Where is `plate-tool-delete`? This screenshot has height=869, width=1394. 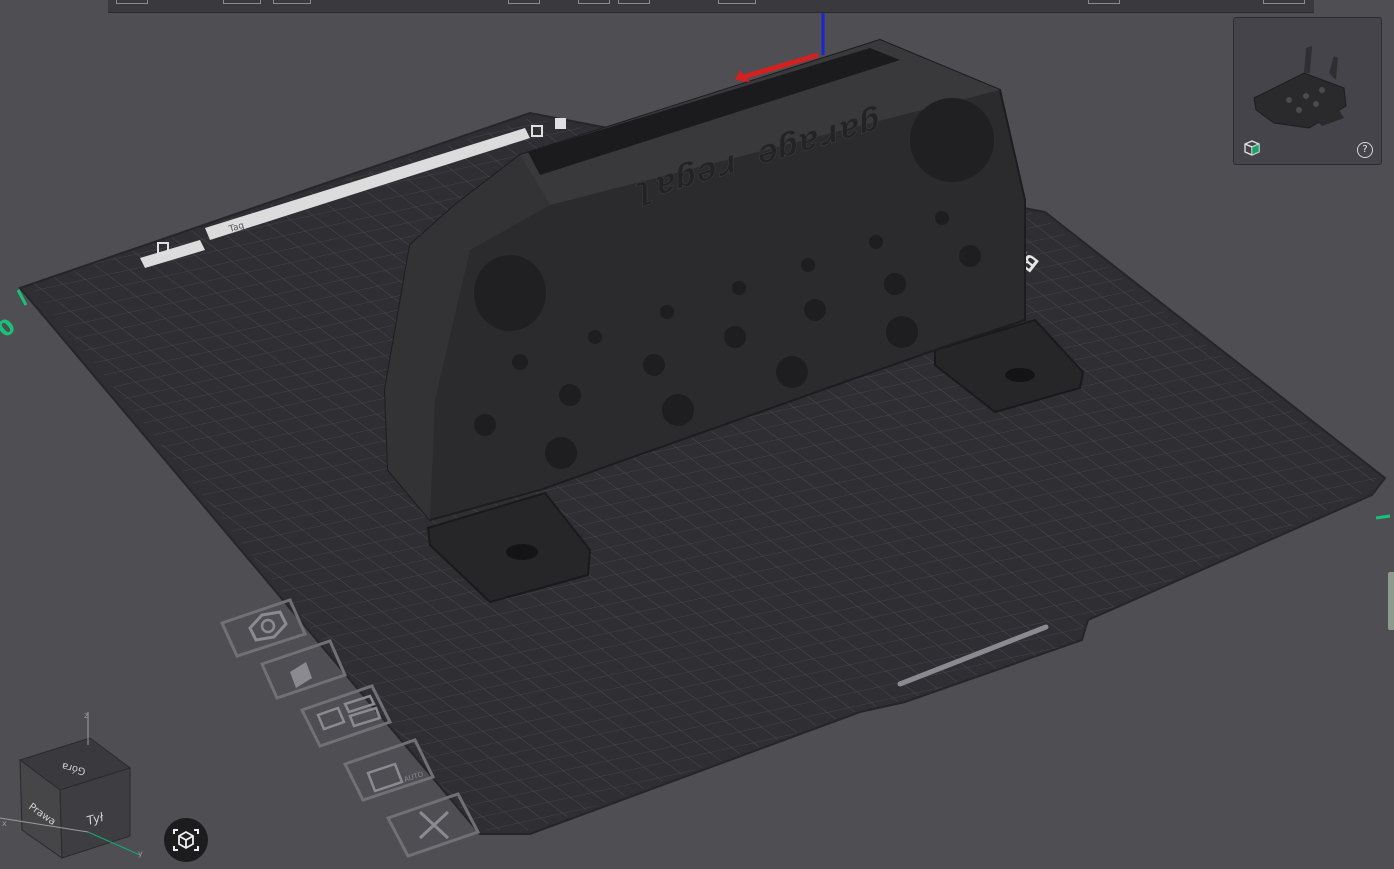 plate-tool-delete is located at coordinates (433, 825).